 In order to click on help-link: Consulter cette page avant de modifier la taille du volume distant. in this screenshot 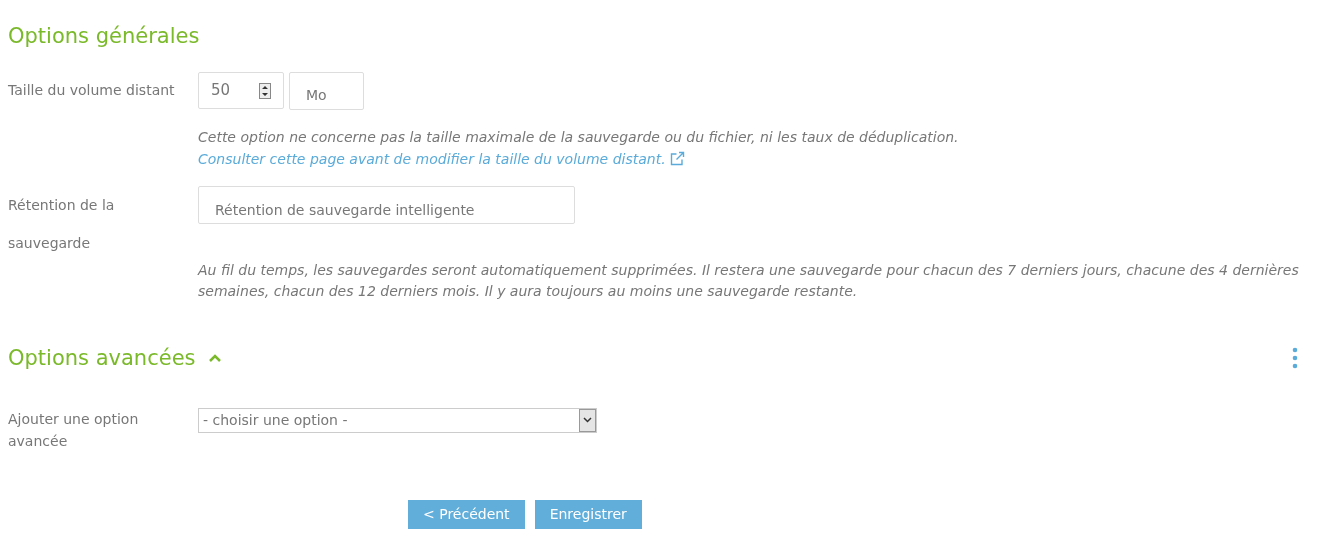, I will do `click(432, 159)`.